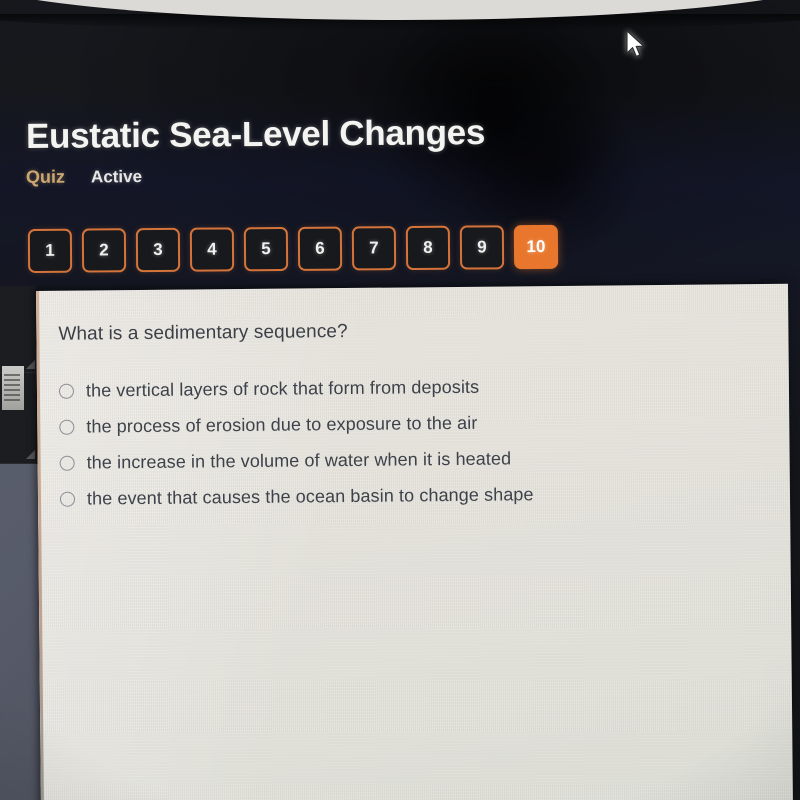  What do you see at coordinates (30, 454) in the screenshot?
I see `left-resize-handle-icon-secondary` at bounding box center [30, 454].